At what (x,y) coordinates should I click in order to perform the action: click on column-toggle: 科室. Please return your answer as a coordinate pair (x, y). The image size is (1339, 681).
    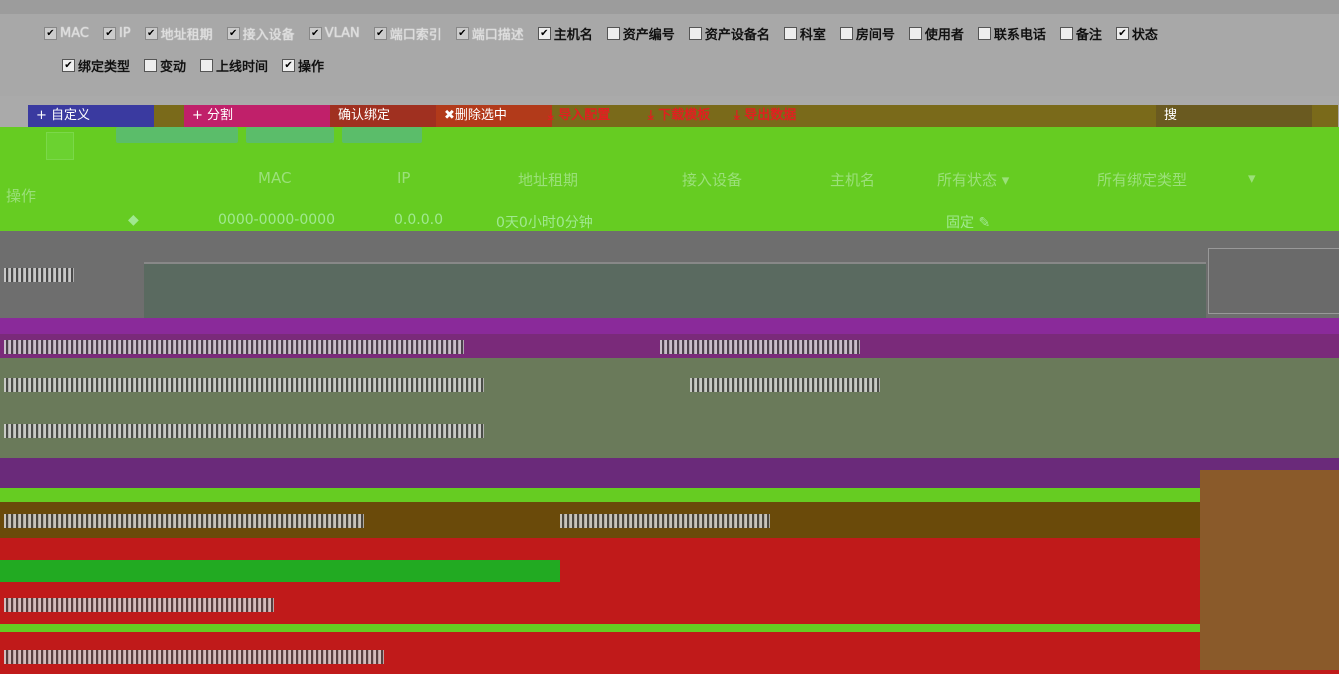
    Looking at the image, I should click on (804, 33).